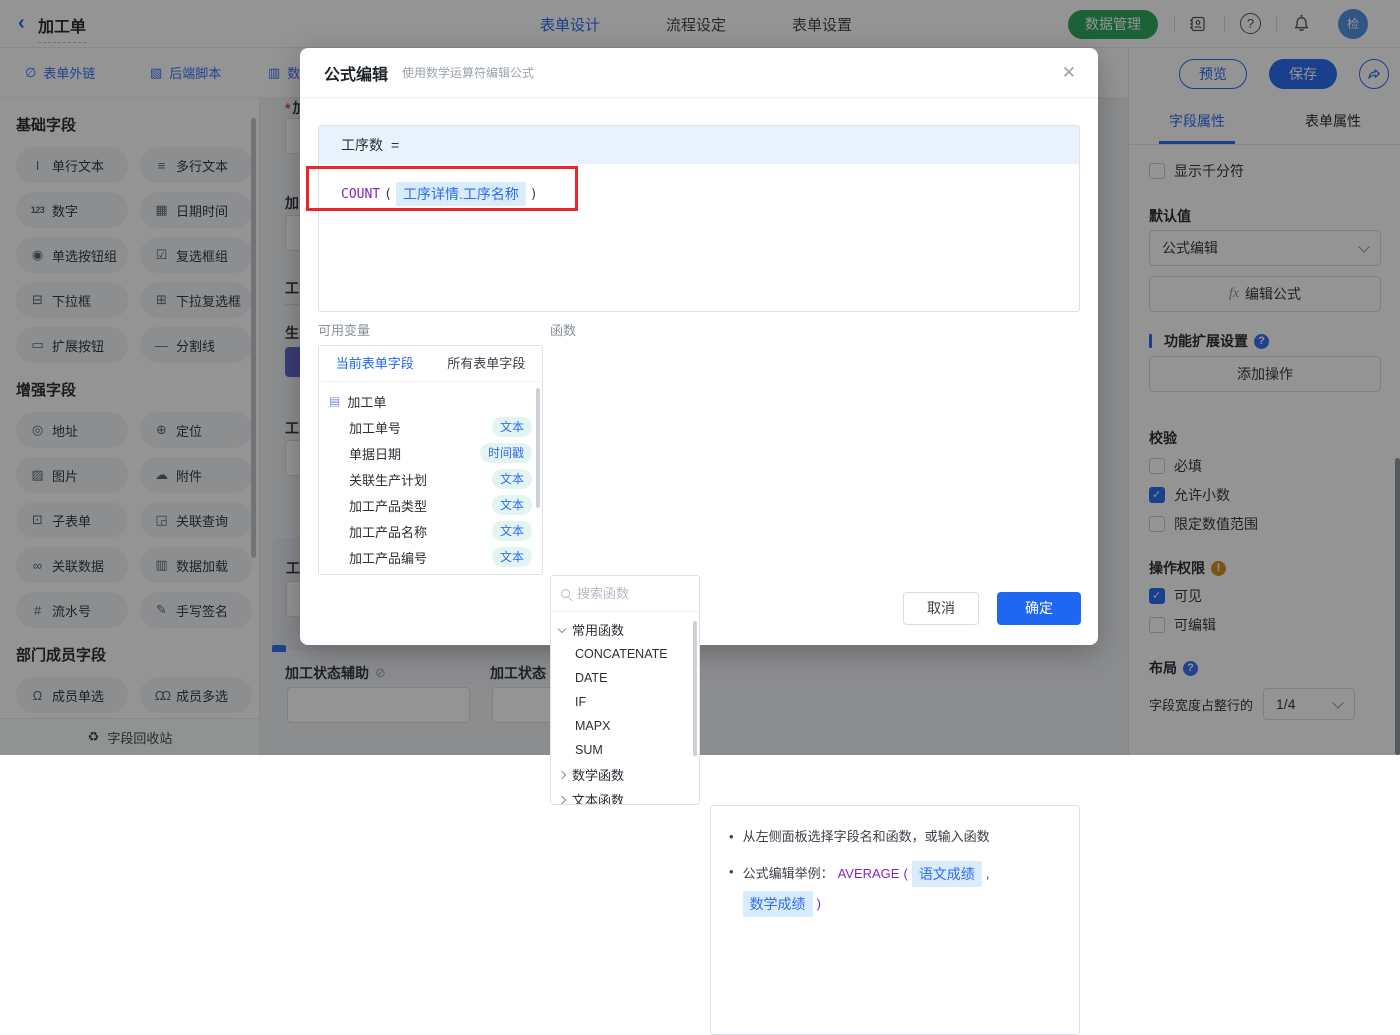 The width and height of the screenshot is (1400, 1035). Describe the element at coordinates (505, 453) in the screenshot. I see `type-badge: 时间戳` at that location.